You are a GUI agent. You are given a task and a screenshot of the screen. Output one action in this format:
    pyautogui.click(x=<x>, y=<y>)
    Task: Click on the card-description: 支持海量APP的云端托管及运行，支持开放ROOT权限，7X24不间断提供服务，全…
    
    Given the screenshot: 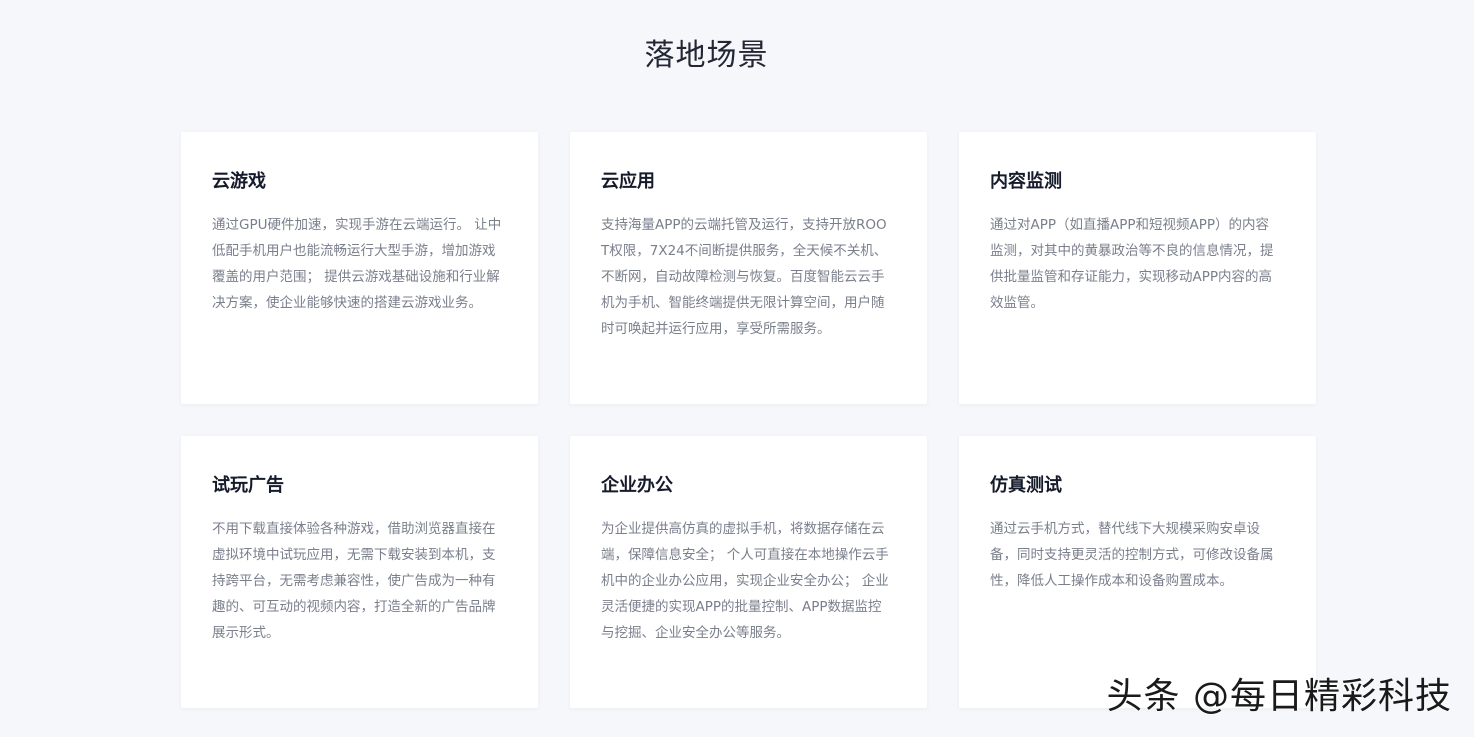 What is the action you would take?
    pyautogui.click(x=744, y=277)
    